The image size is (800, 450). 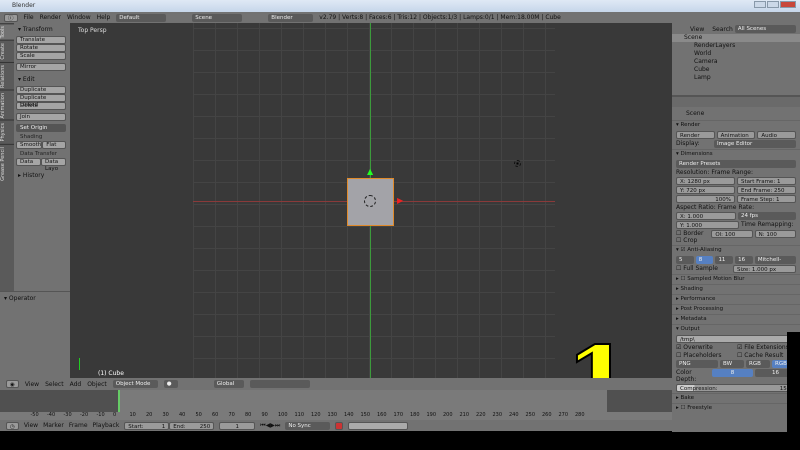 I want to click on tab-physics: Physics, so click(x=7, y=132).